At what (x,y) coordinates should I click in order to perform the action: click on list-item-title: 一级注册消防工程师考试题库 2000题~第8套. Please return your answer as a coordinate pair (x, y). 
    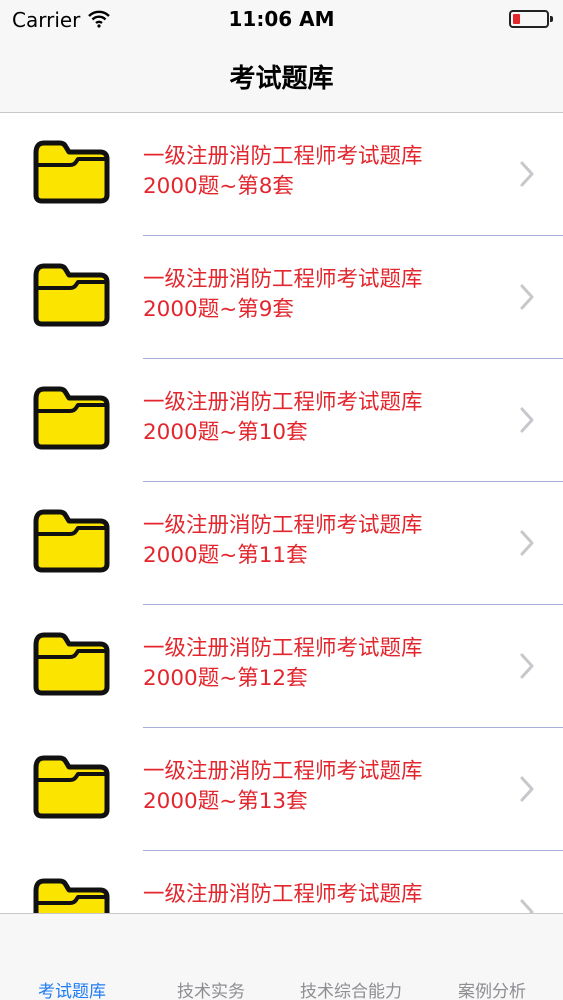
    Looking at the image, I should click on (323, 172).